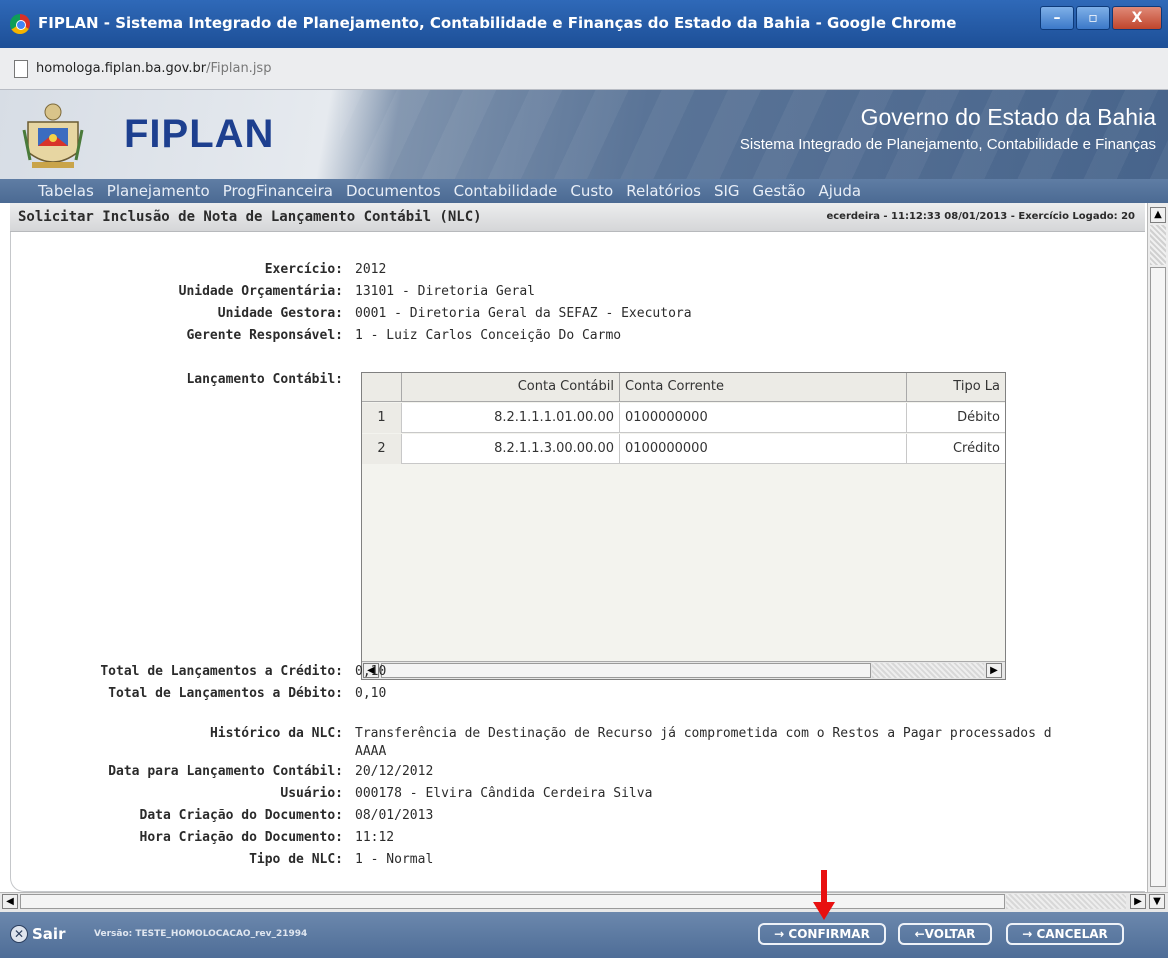 The image size is (1168, 958). I want to click on field-label: Tipo de NLC:, so click(296, 859).